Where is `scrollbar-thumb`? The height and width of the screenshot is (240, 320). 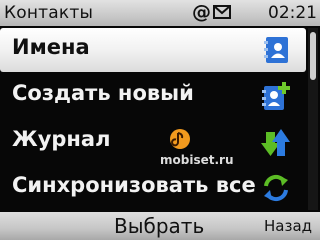 scrollbar-thumb is located at coordinates (313, 56).